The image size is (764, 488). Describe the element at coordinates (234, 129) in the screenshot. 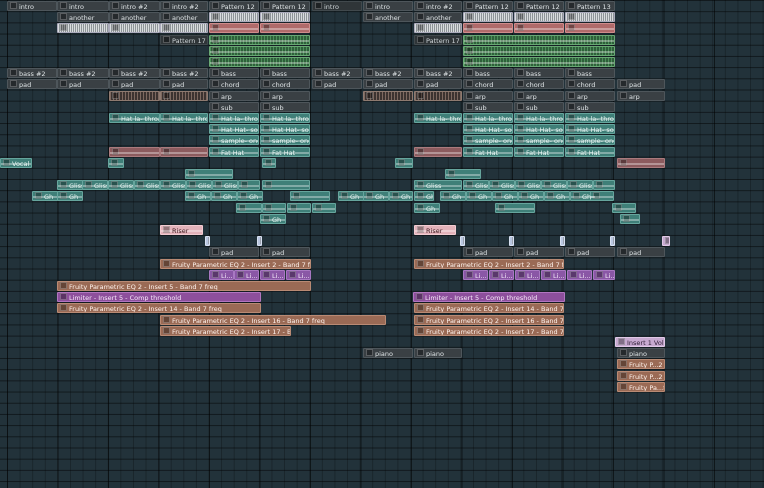

I see `pattern-clip: Hat Hat- sound` at that location.